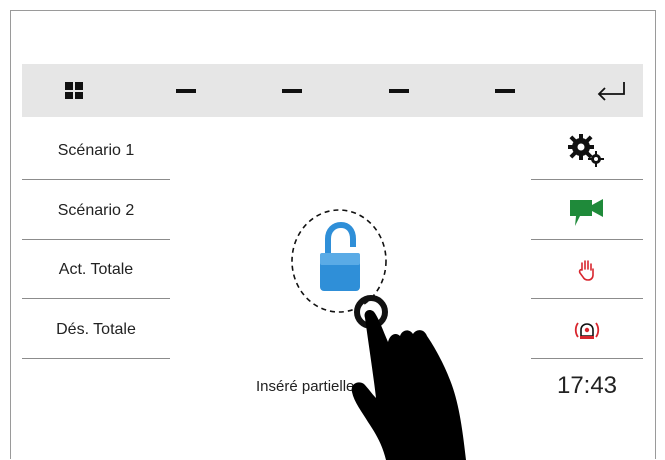 The image size is (665, 460). I want to click on gears-icon, so click(586, 150).